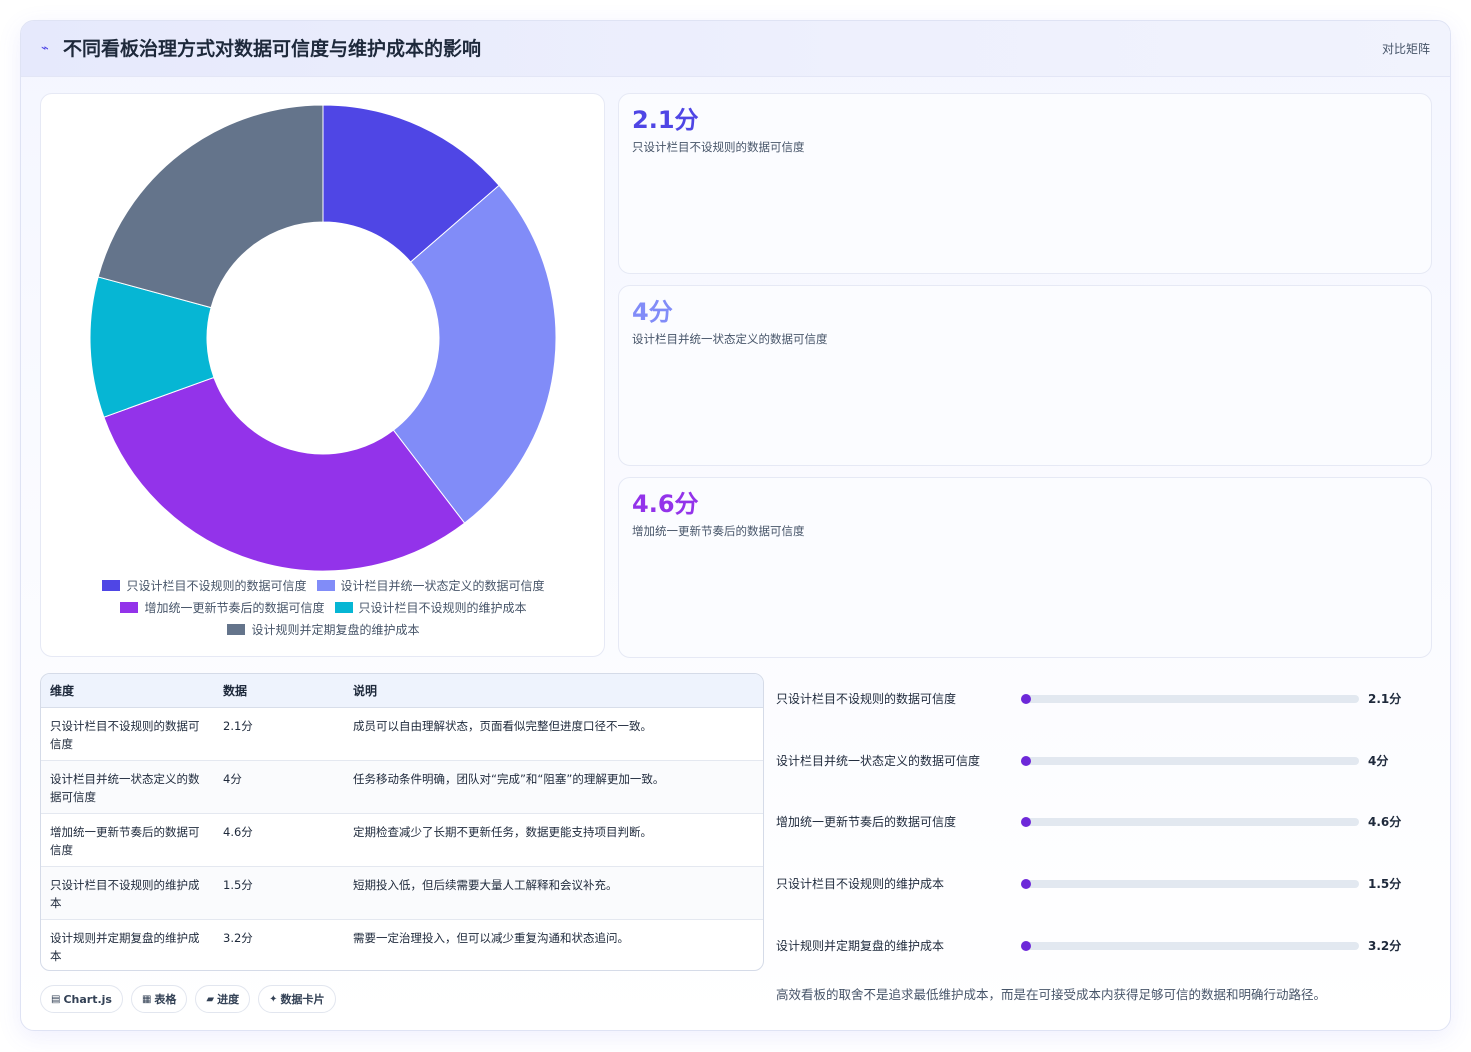 This screenshot has width=1471, height=1052. What do you see at coordinates (665, 120) in the screenshot?
I see `kpi-value: 2.1分` at bounding box center [665, 120].